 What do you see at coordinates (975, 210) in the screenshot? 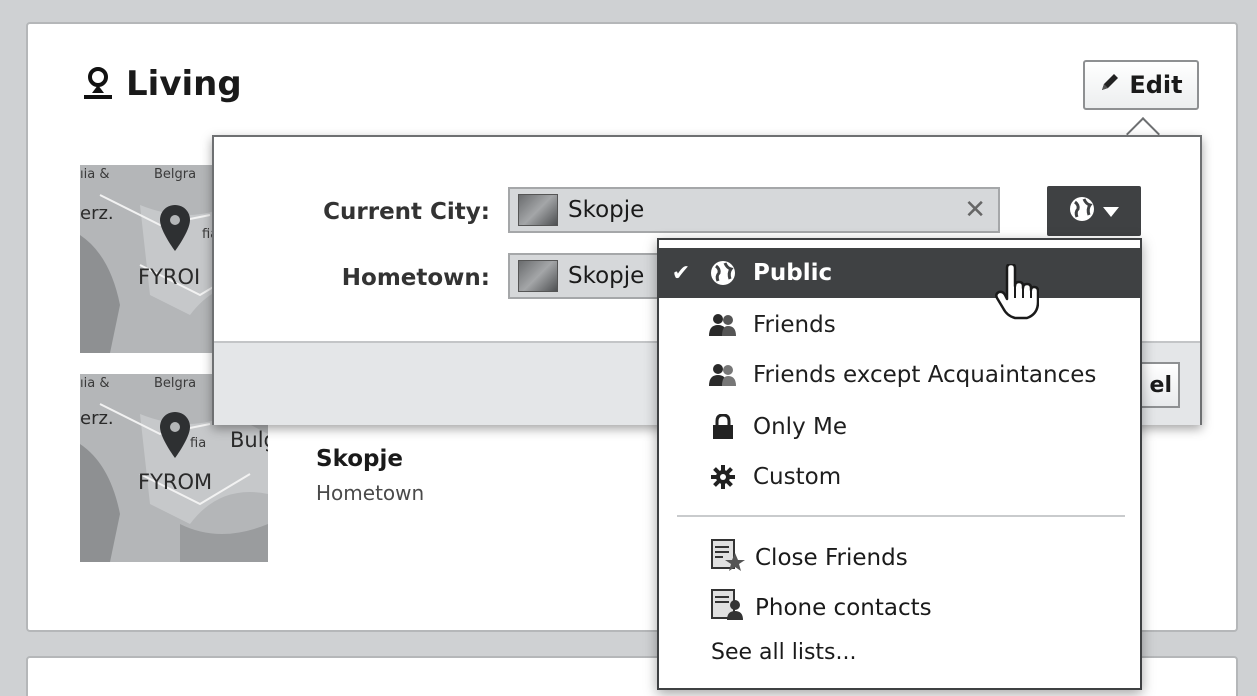
I see `clear-icon: ✕` at bounding box center [975, 210].